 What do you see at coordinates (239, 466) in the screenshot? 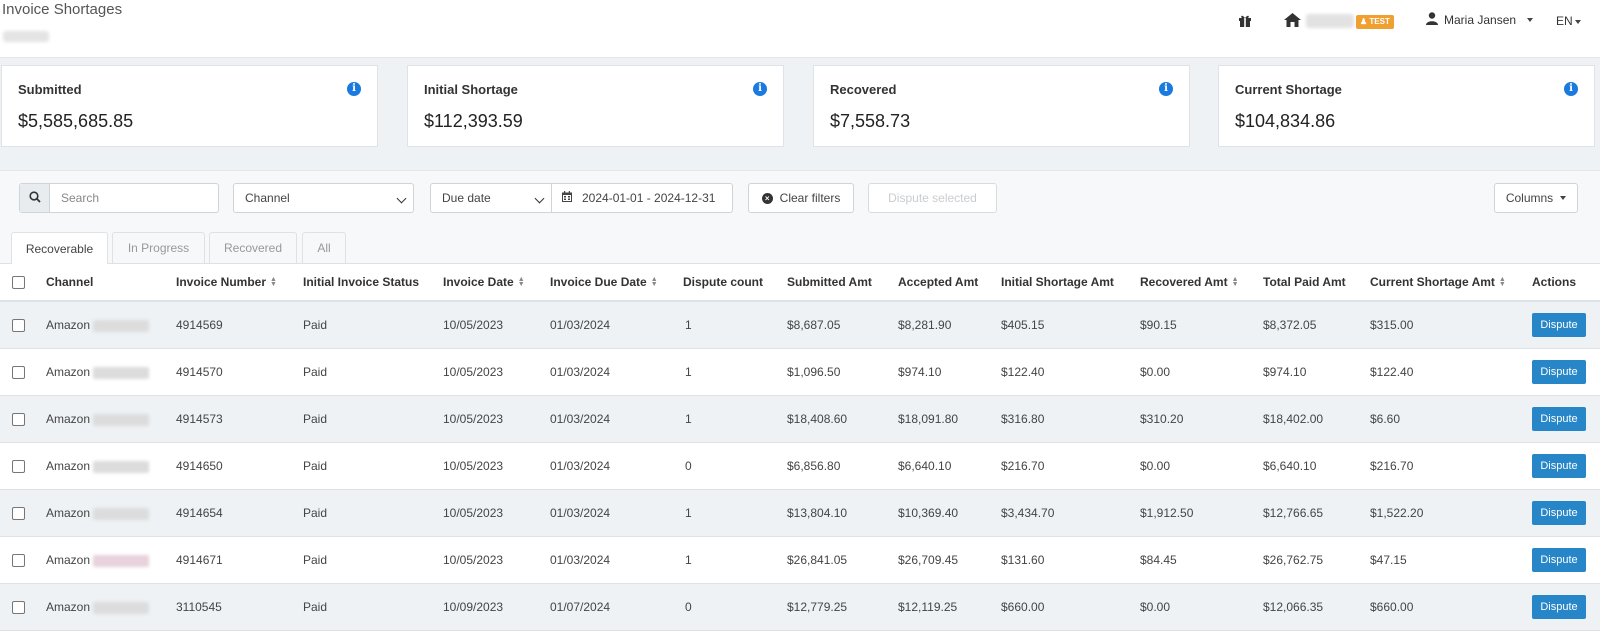
I see `invoice-cell: 4914650` at bounding box center [239, 466].